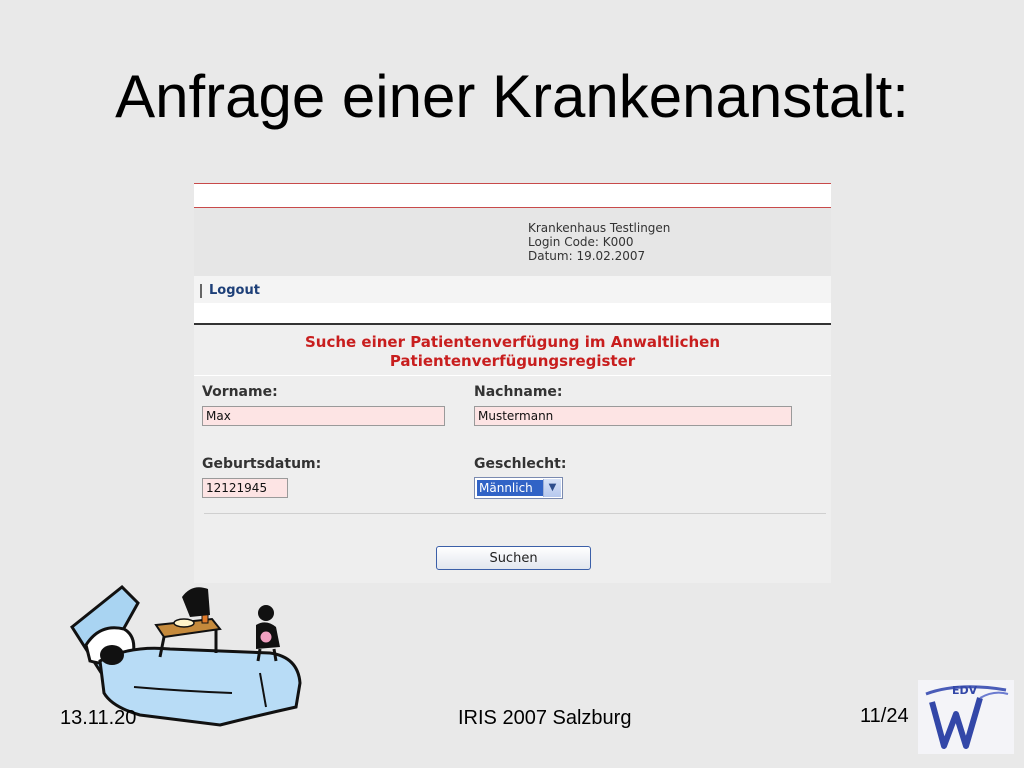 Image resolution: width=1024 pixels, height=768 pixels. Describe the element at coordinates (510, 488) in the screenshot. I see `geschlecht-selected-value: Männlich` at that location.